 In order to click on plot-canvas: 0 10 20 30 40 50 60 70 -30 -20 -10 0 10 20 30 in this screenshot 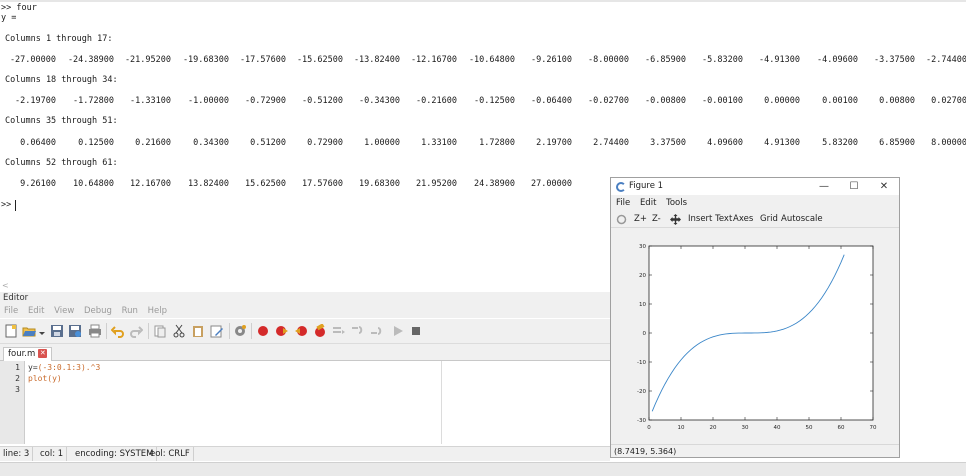, I will do `click(755, 336)`.